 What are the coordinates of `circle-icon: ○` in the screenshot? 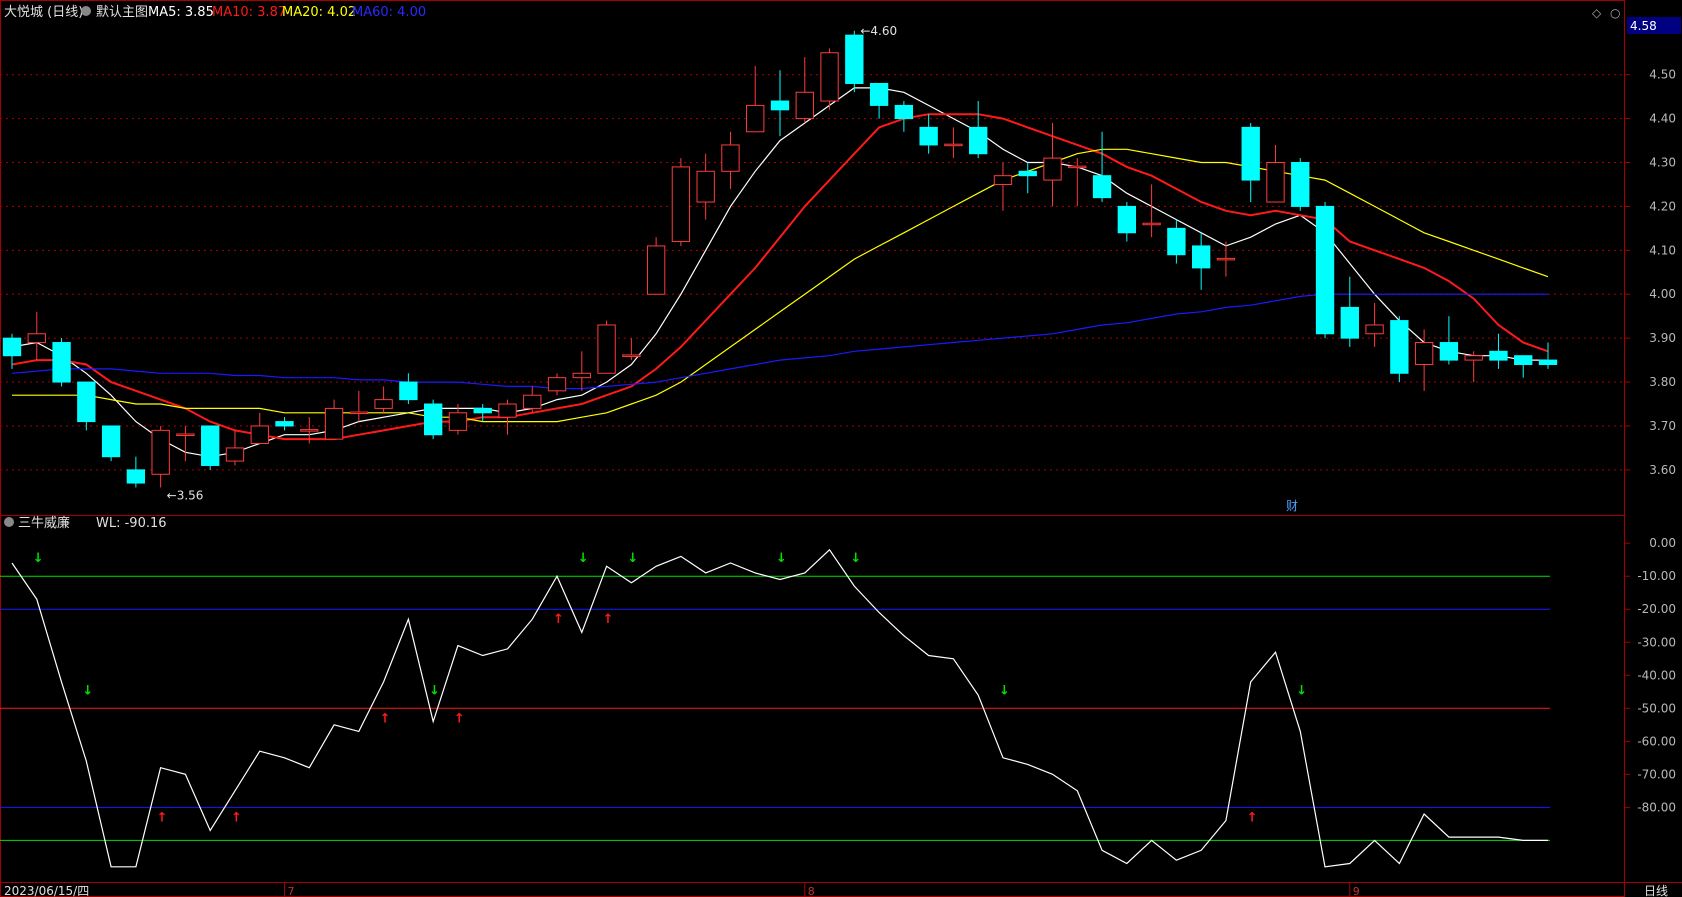 It's located at (1615, 13).